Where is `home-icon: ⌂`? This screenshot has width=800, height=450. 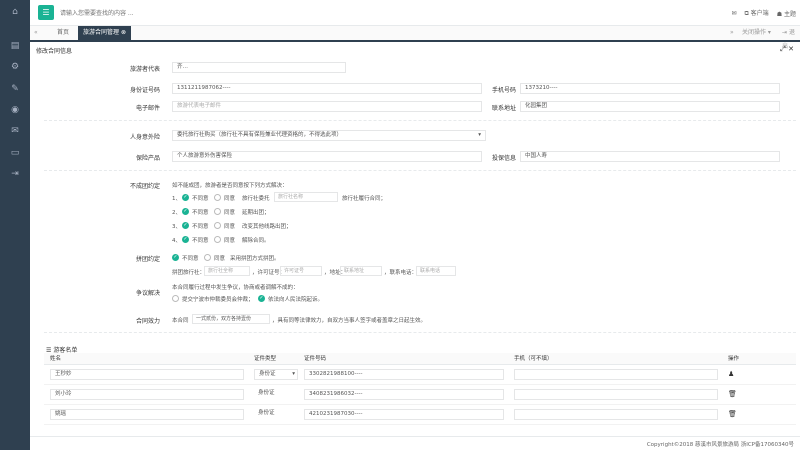 home-icon: ⌂ is located at coordinates (15, 12).